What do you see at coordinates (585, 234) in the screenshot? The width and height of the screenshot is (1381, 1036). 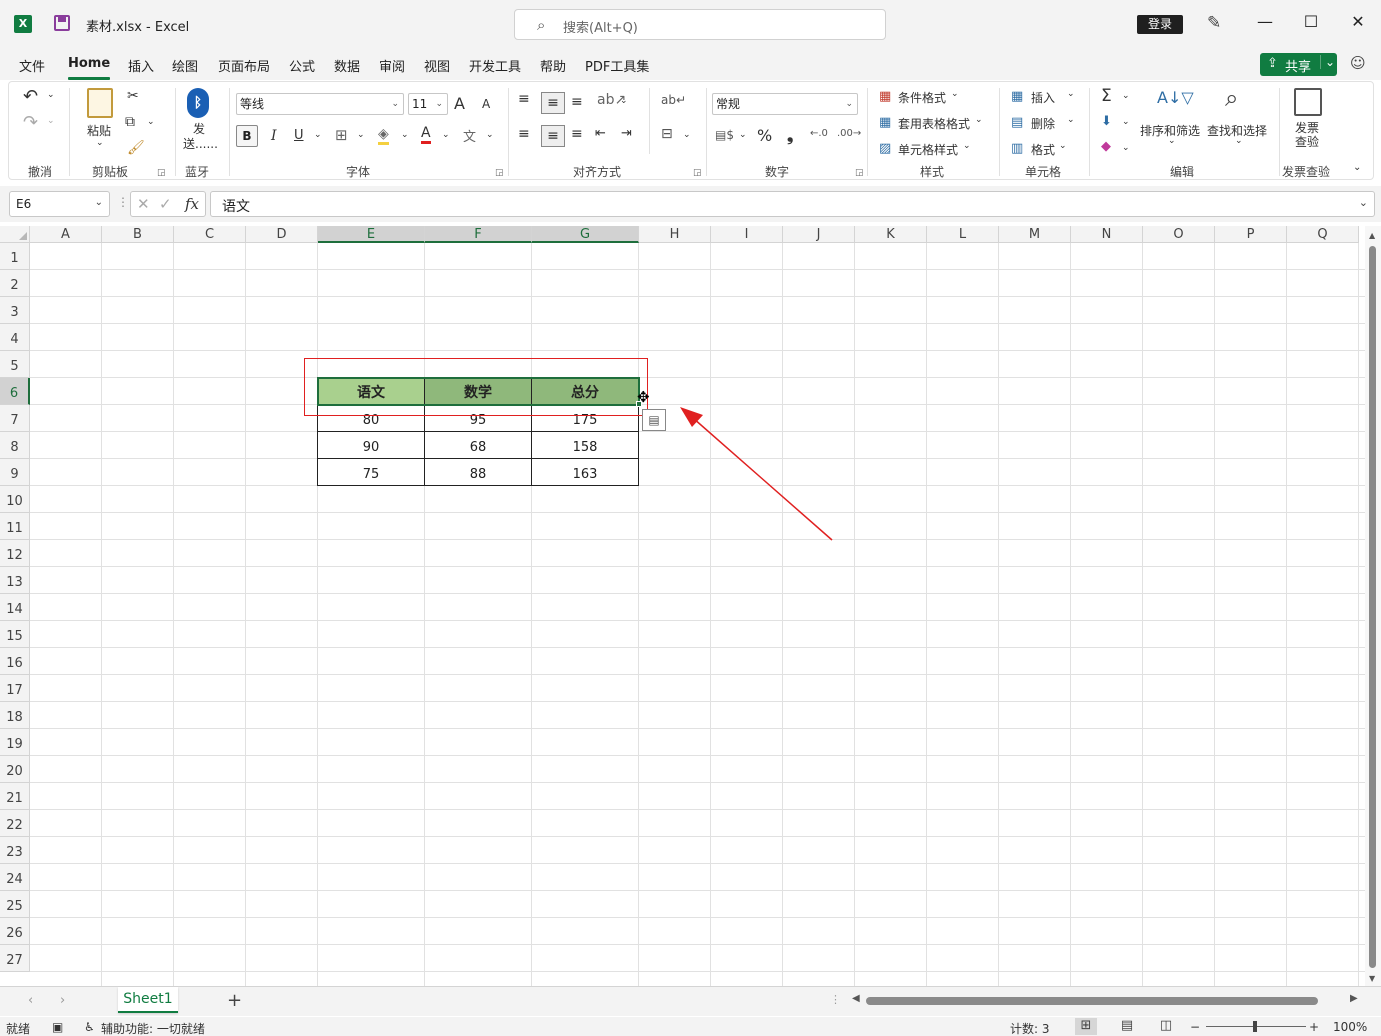 I see `column-header-g: G` at bounding box center [585, 234].